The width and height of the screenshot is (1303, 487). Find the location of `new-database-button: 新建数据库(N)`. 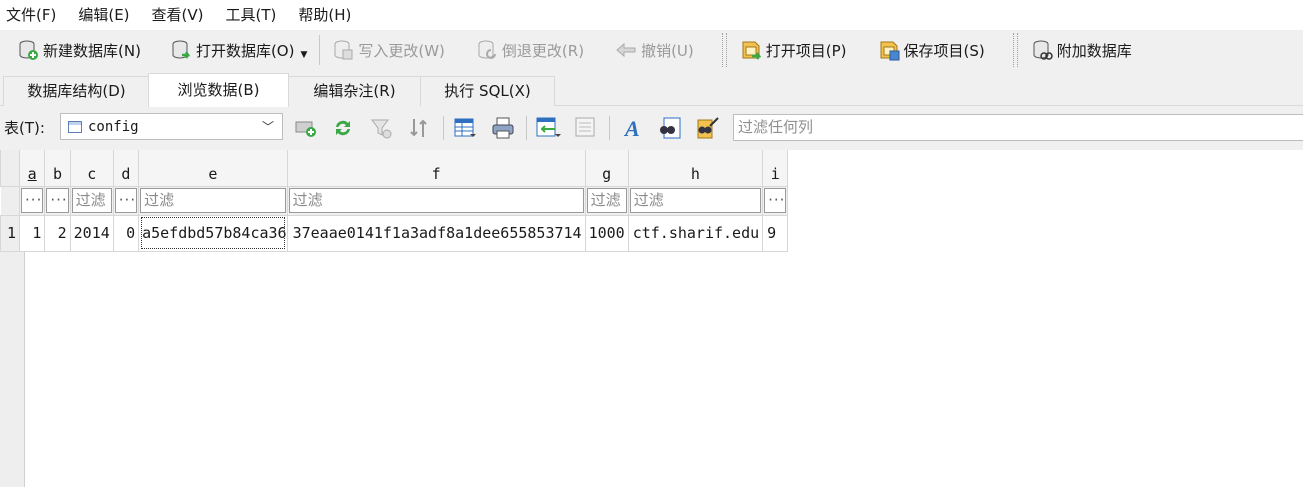

new-database-button: 新建数据库(N) is located at coordinates (79, 50).